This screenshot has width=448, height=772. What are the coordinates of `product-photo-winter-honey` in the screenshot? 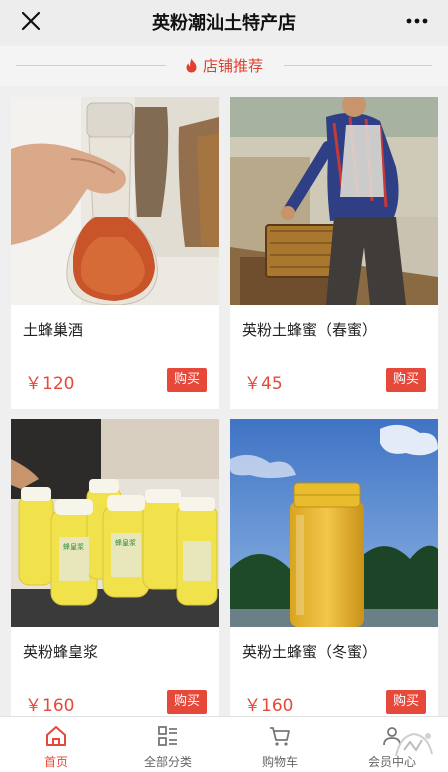 It's located at (334, 523).